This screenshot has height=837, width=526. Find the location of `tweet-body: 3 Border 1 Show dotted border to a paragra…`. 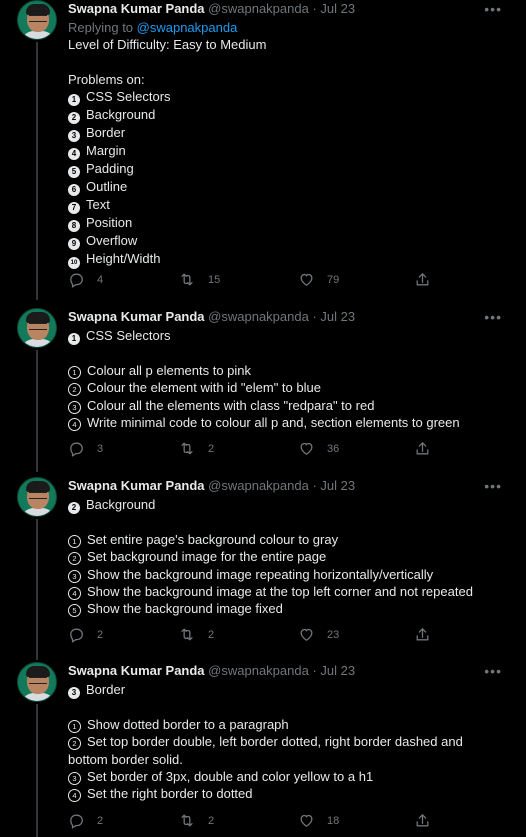

tweet-body: 3 Border 1 Show dotted border to a paragra… is located at coordinates (278, 741).